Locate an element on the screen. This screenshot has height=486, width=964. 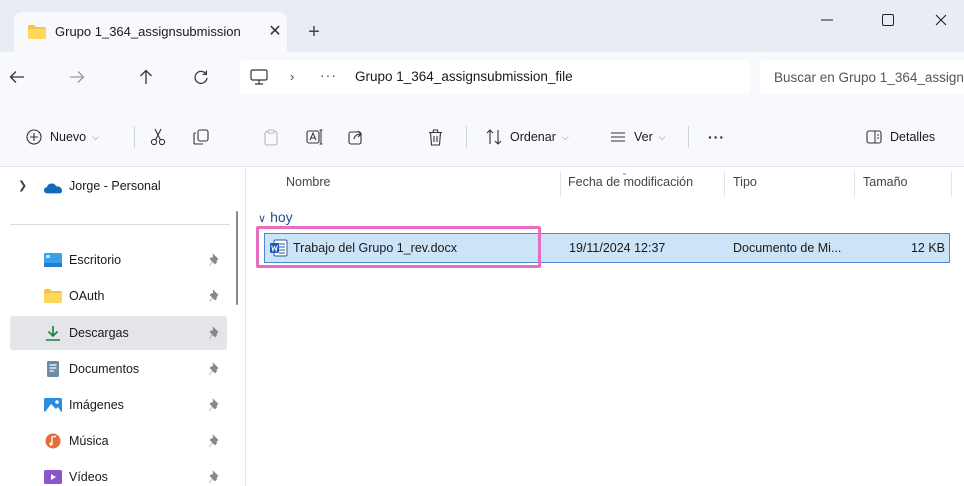
plus-circle-icon is located at coordinates (34, 137).